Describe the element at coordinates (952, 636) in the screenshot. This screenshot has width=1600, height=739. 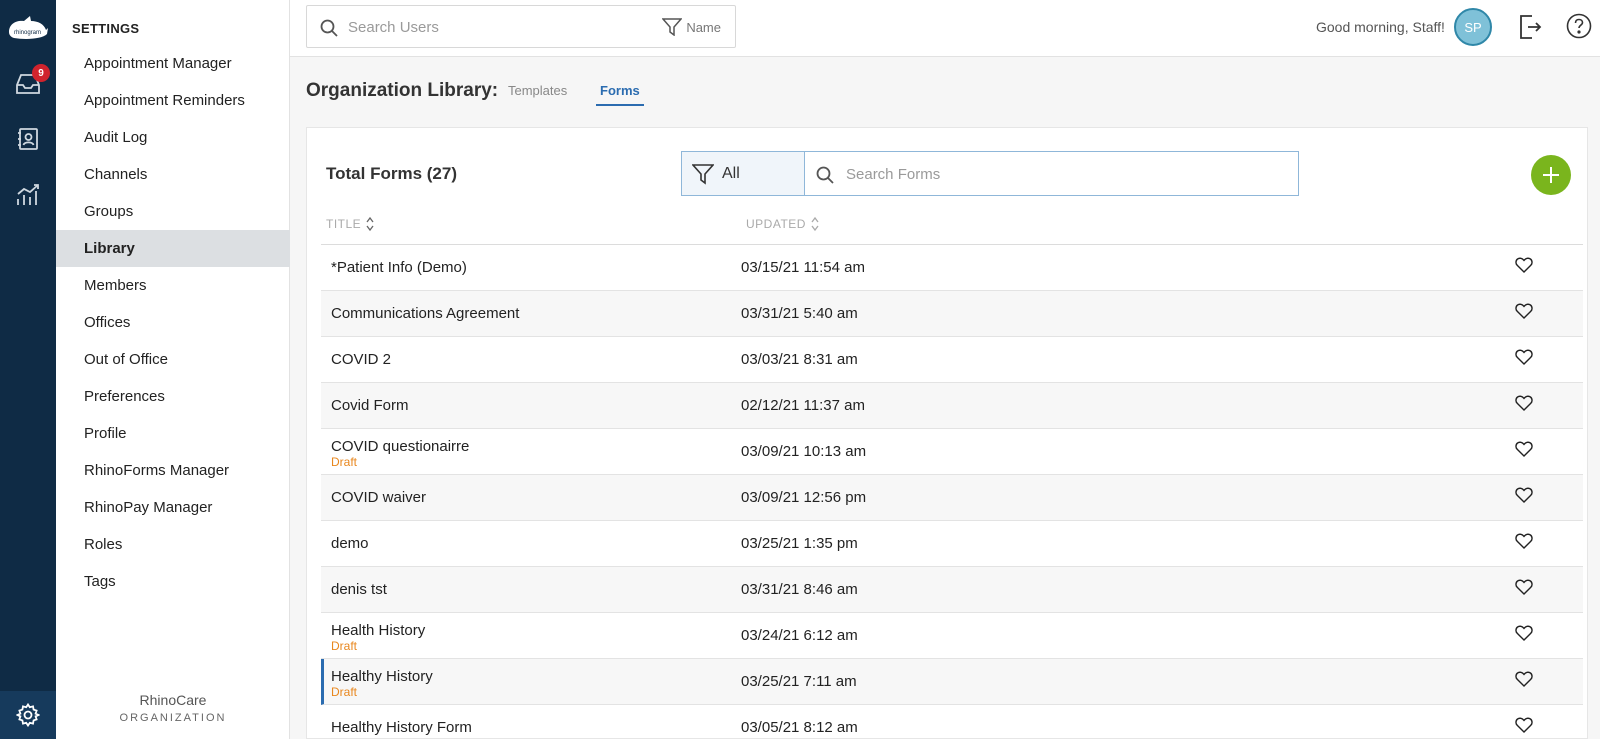
I see `table-row: Health History Draft 03/24/21 6:12 am` at that location.